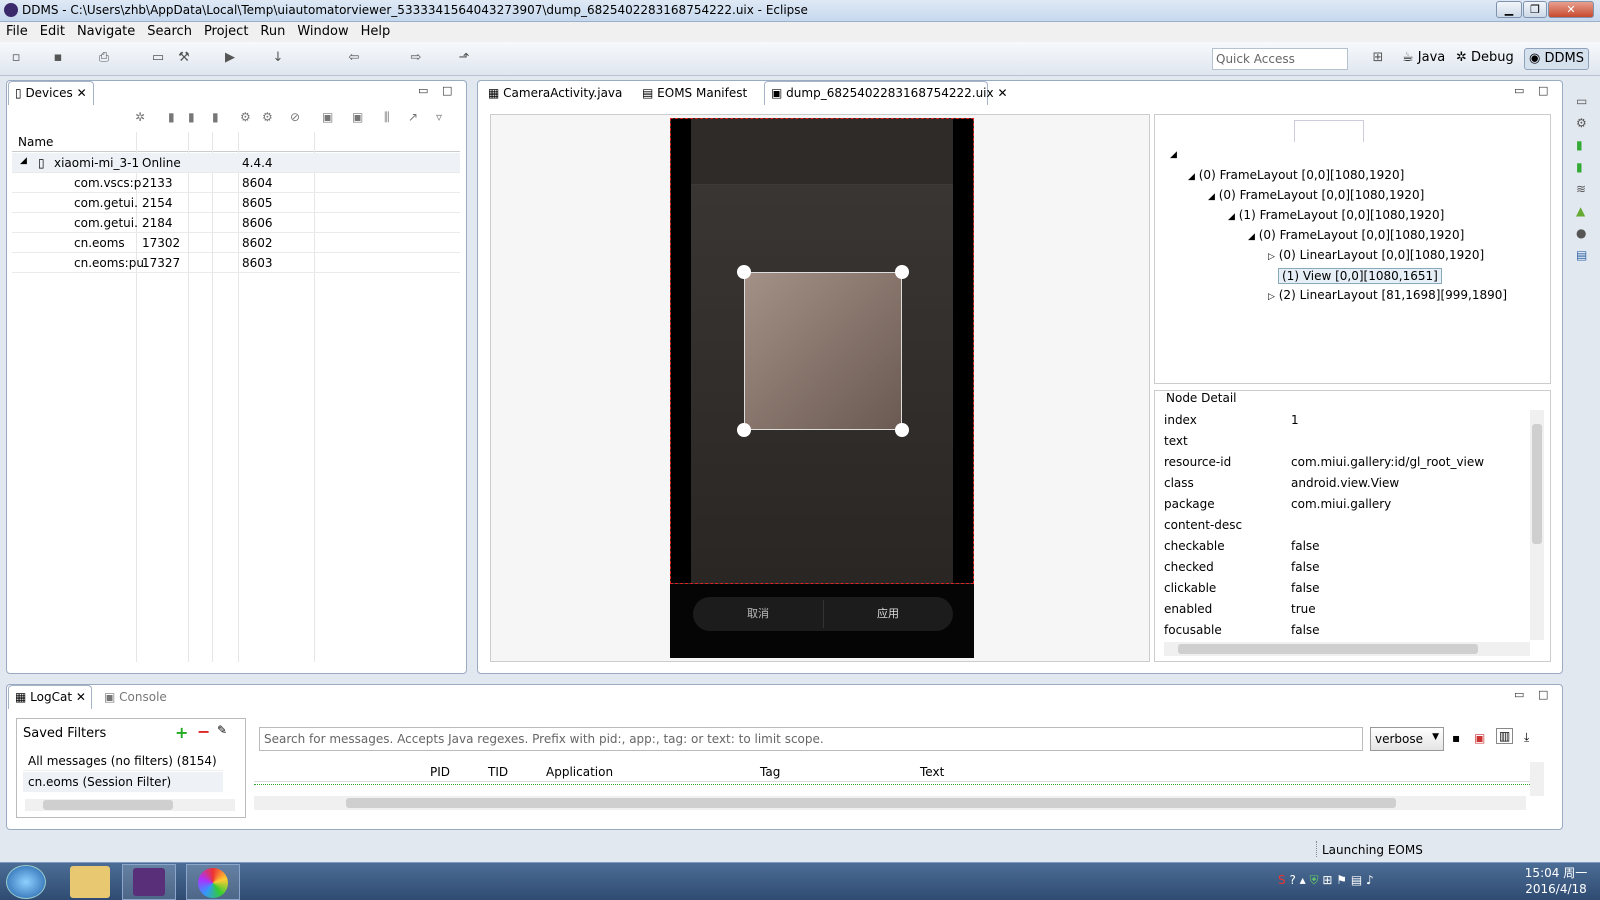 This screenshot has height=900, width=1600. What do you see at coordinates (295, 117) in the screenshot?
I see `stop-icon: ⊘` at bounding box center [295, 117].